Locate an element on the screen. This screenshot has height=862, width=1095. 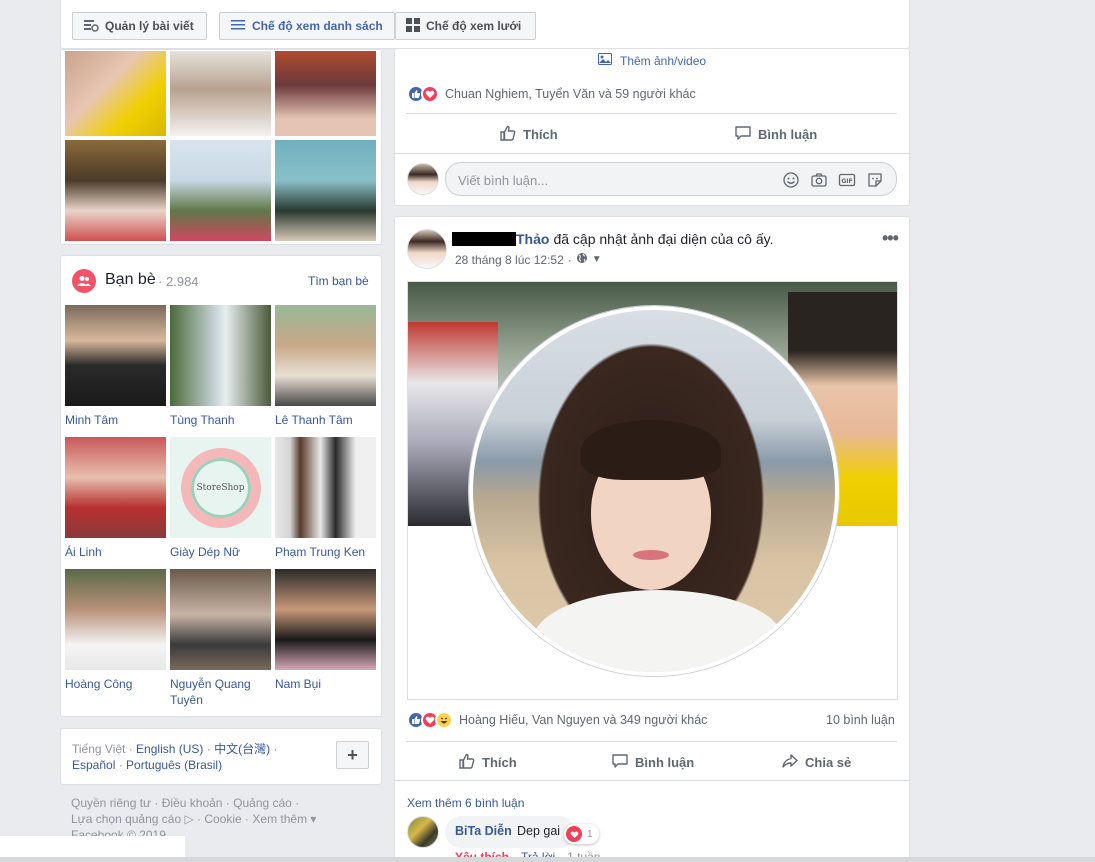
footer-privacy: Quyền riêng tư is located at coordinates (111, 803).